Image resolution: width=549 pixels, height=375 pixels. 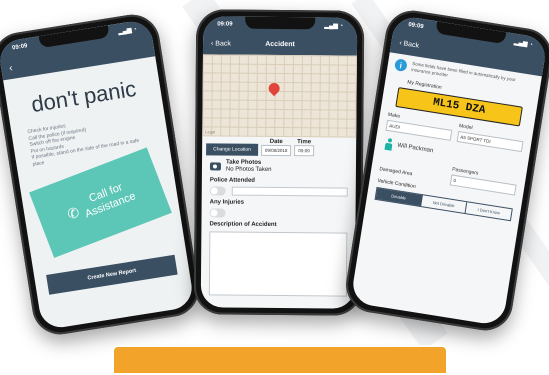 What do you see at coordinates (289, 191) in the screenshot?
I see `police-reference-input` at bounding box center [289, 191].